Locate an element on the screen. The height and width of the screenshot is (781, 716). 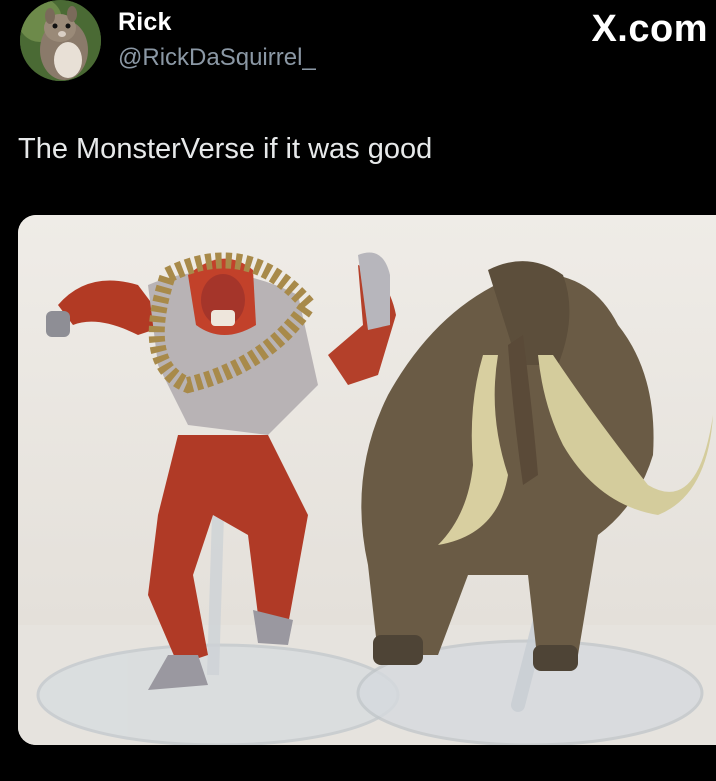
author-display-name: Rick is located at coordinates (145, 22).